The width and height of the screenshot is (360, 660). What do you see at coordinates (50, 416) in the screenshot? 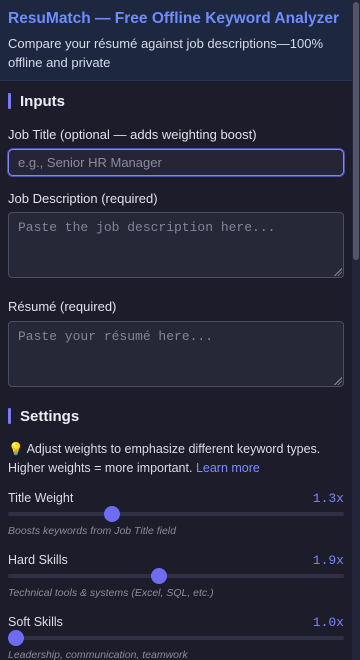
I see `settings-section-title: Settings` at bounding box center [50, 416].